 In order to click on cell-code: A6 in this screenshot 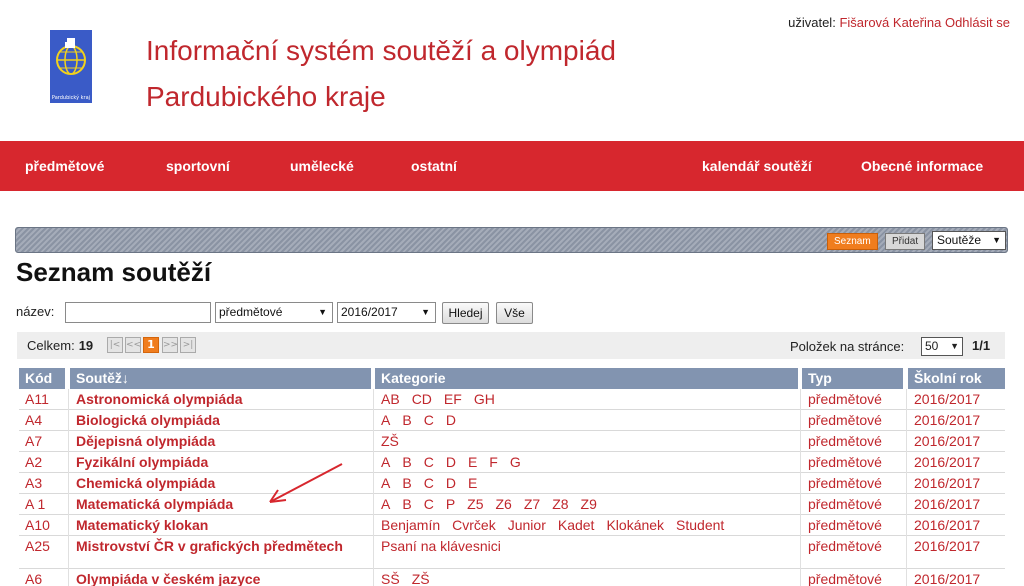, I will do `click(42, 578)`.